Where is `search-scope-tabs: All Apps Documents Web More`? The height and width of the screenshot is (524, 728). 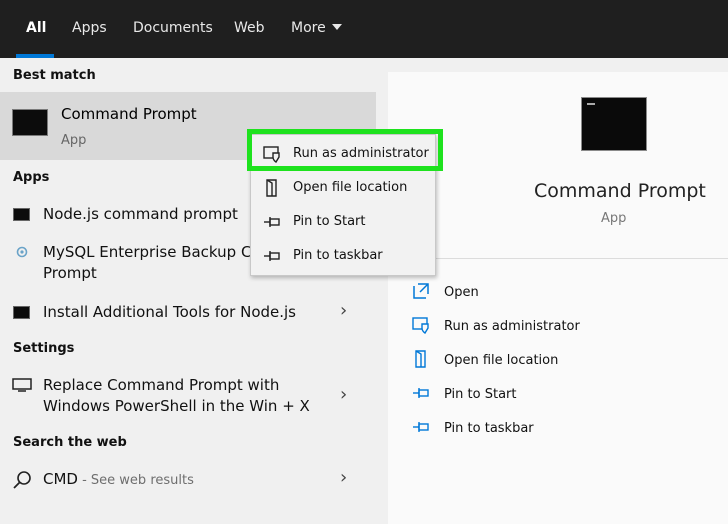
search-scope-tabs: All Apps Documents Web More is located at coordinates (364, 29).